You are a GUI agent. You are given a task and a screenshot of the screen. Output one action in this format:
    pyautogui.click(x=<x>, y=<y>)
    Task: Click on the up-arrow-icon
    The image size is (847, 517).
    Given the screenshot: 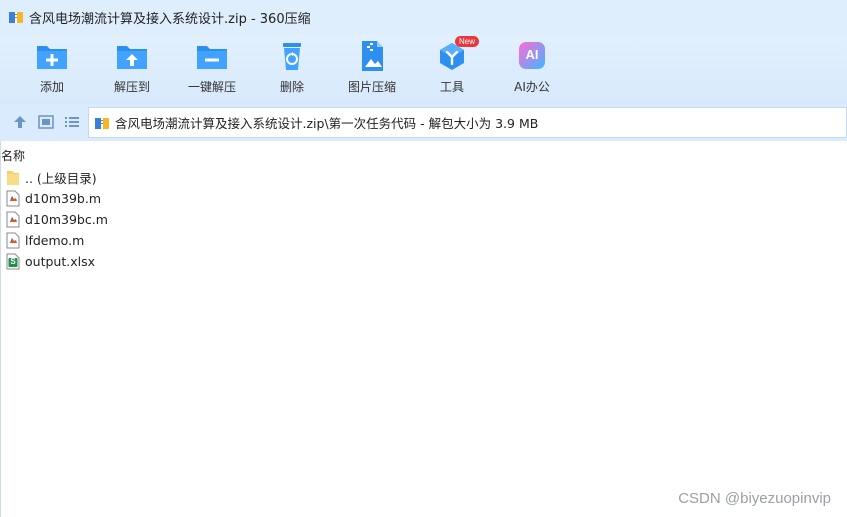 What is the action you would take?
    pyautogui.click(x=20, y=122)
    